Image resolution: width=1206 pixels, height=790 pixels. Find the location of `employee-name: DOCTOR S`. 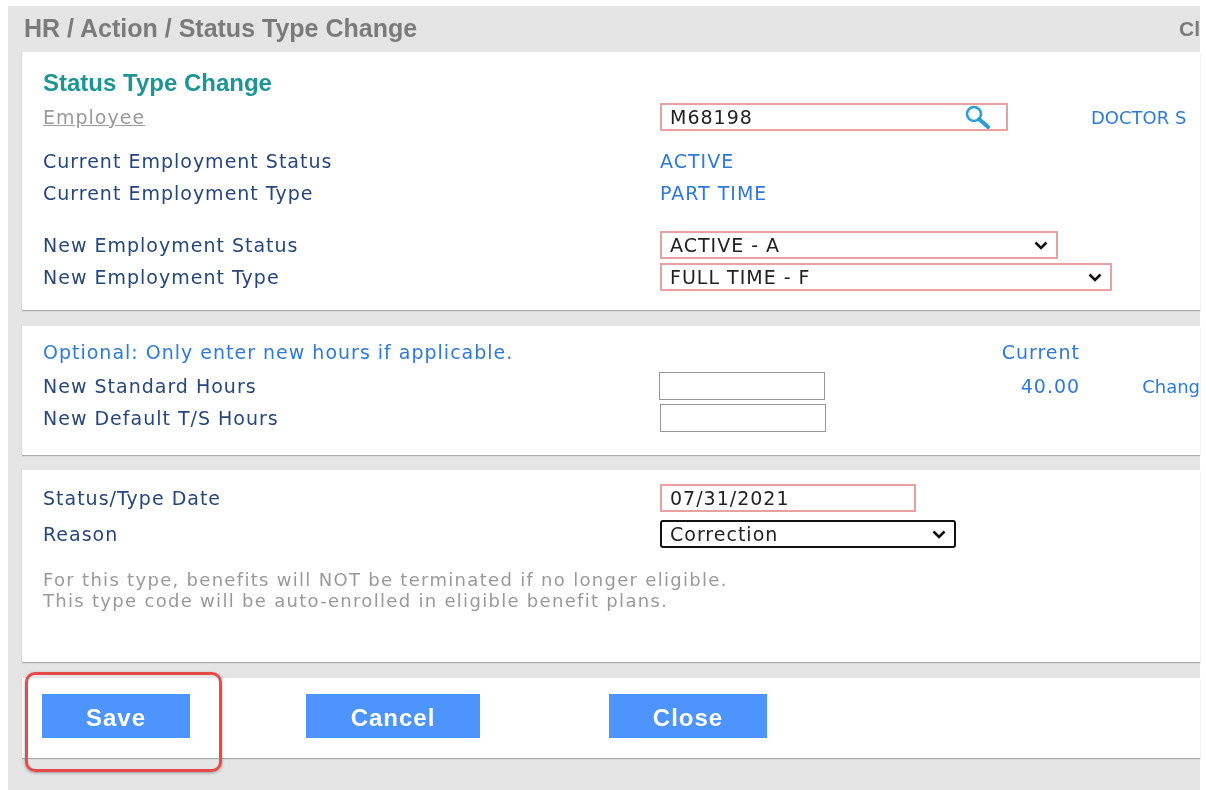

employee-name: DOCTOR S is located at coordinates (1139, 117).